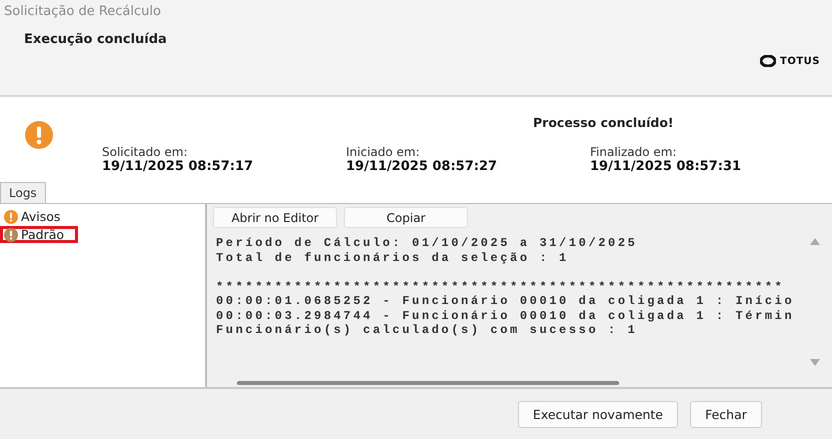 This screenshot has height=439, width=832. I want to click on toolbar-button: Copiar, so click(406, 217).